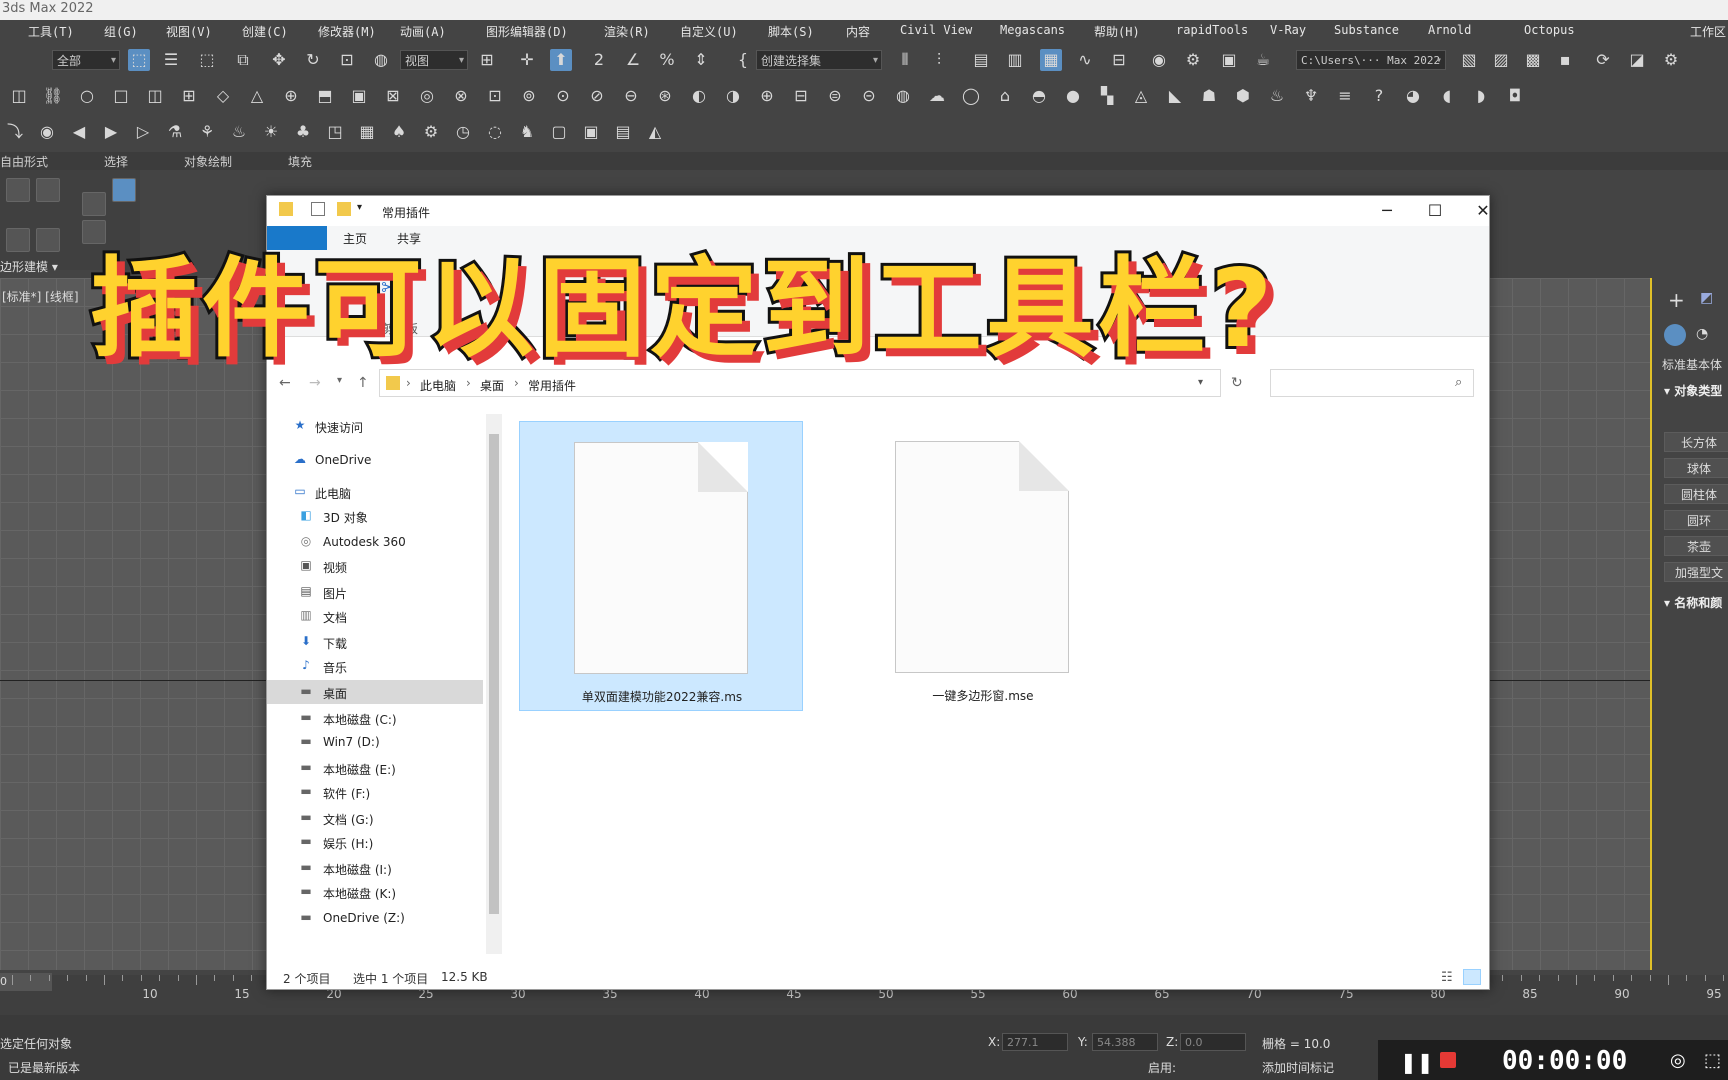  What do you see at coordinates (1675, 335) in the screenshot?
I see `geometry-icon` at bounding box center [1675, 335].